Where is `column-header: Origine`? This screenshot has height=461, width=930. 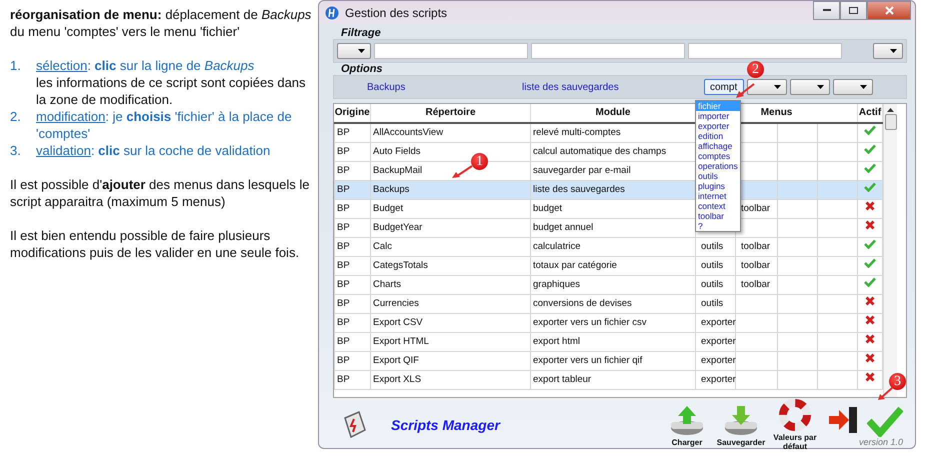
column-header: Origine is located at coordinates (352, 113).